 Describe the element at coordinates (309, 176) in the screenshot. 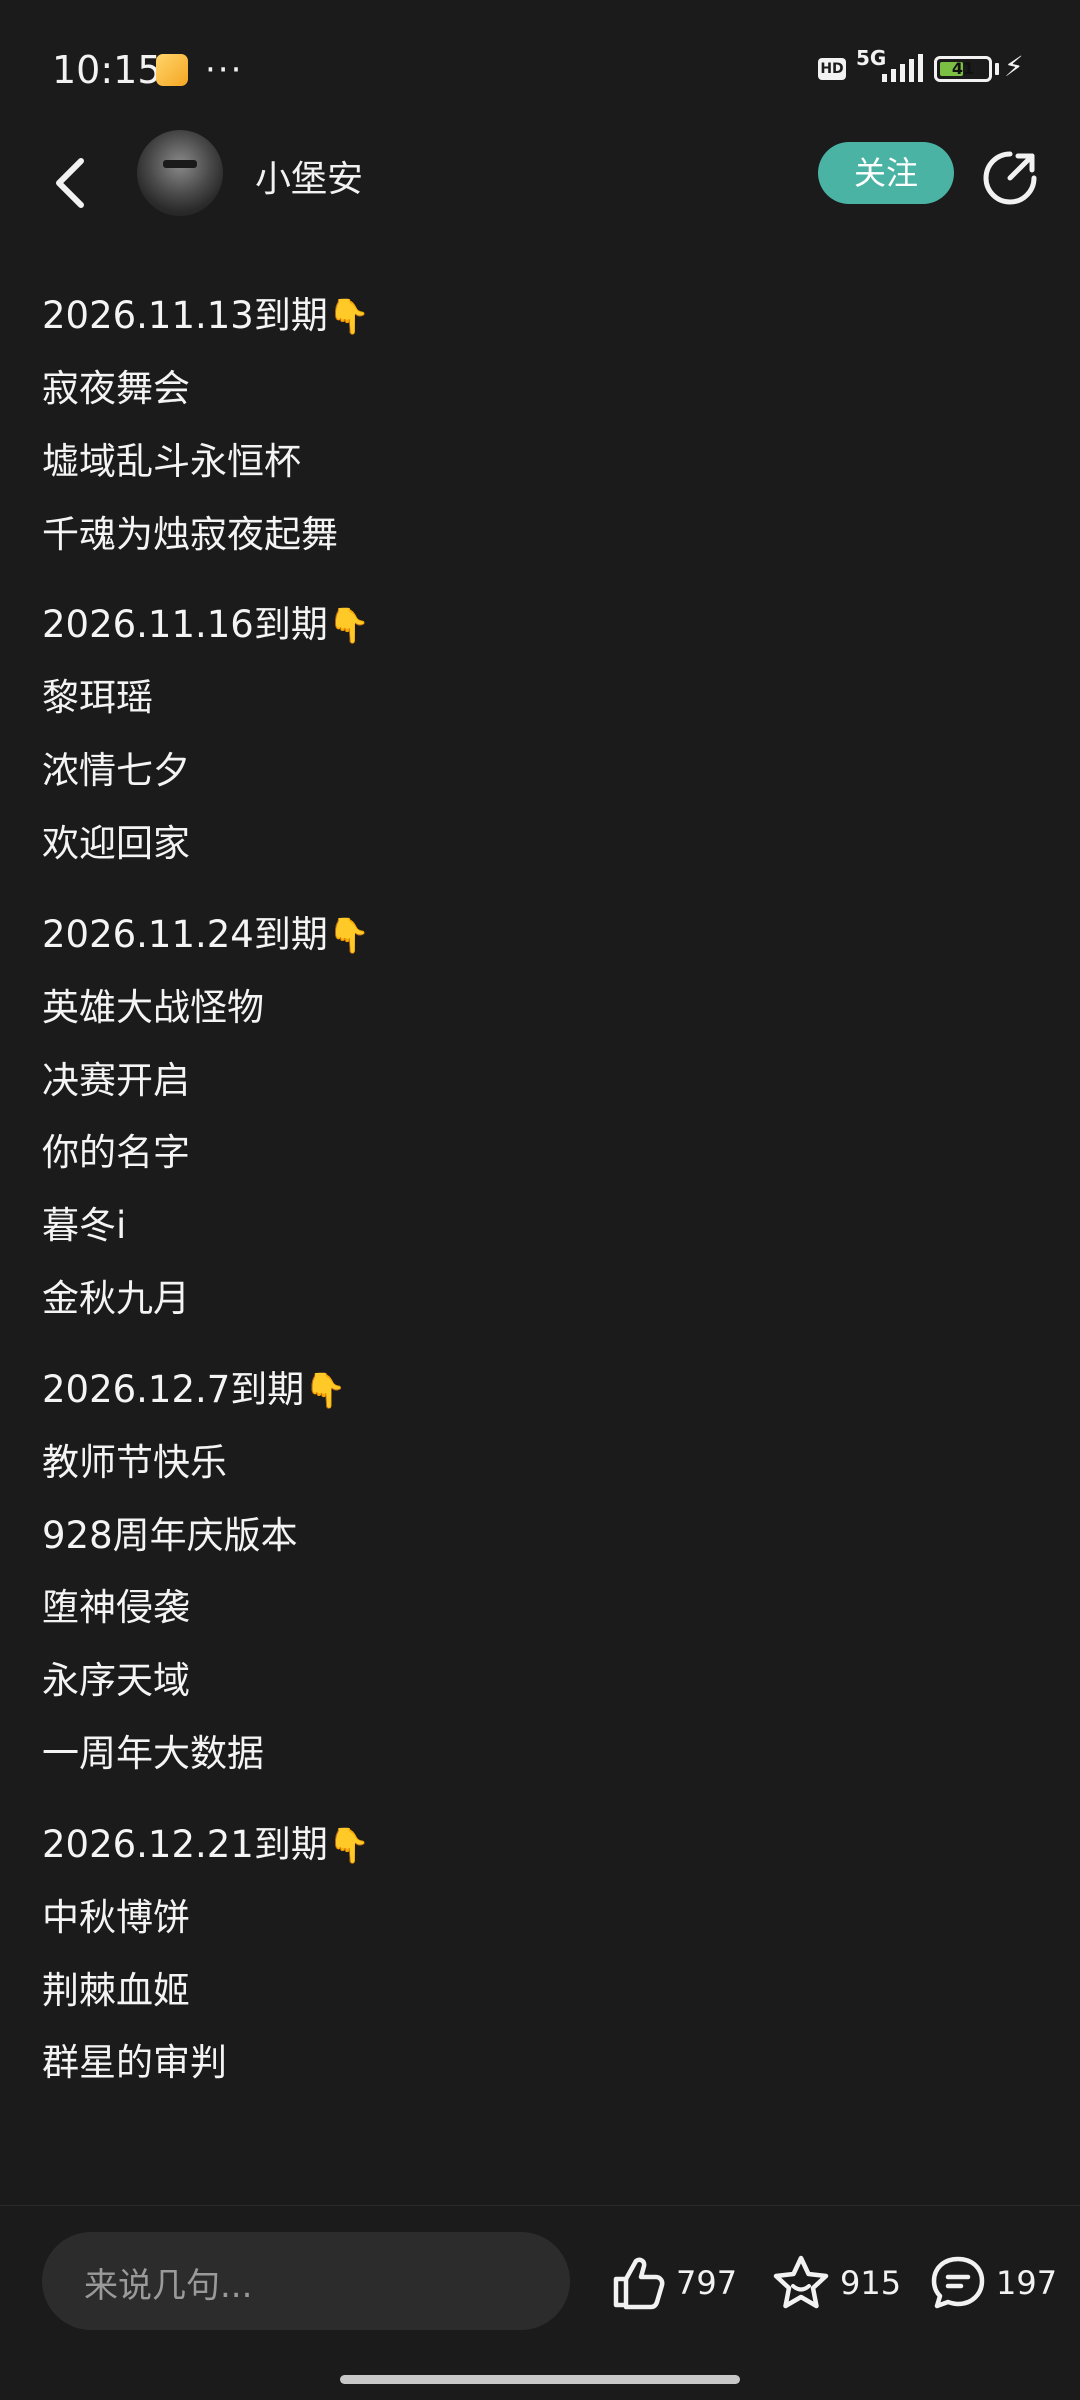

I see `author-name: 小堡安` at that location.